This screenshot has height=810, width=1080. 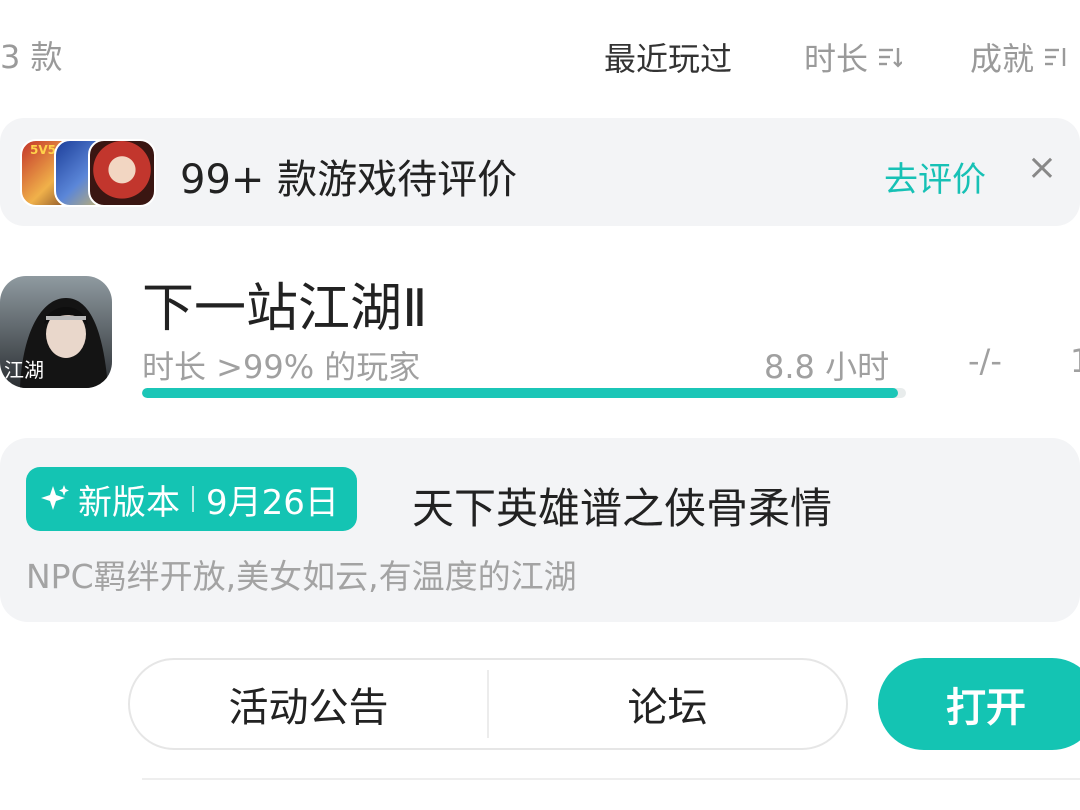 I want to click on sort-duration: 时长, so click(x=853, y=57).